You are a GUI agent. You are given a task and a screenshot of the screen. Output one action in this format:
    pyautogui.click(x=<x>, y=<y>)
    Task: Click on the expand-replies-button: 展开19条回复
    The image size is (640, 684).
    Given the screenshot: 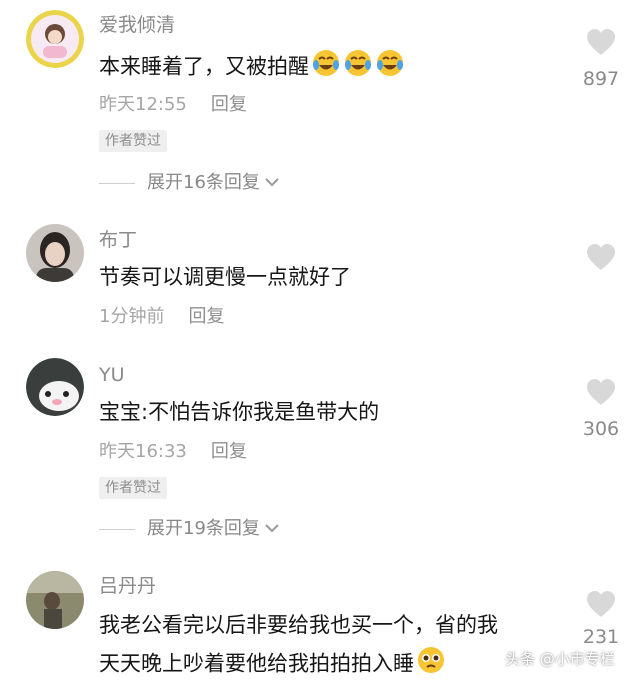 What is the action you would take?
    pyautogui.click(x=189, y=529)
    